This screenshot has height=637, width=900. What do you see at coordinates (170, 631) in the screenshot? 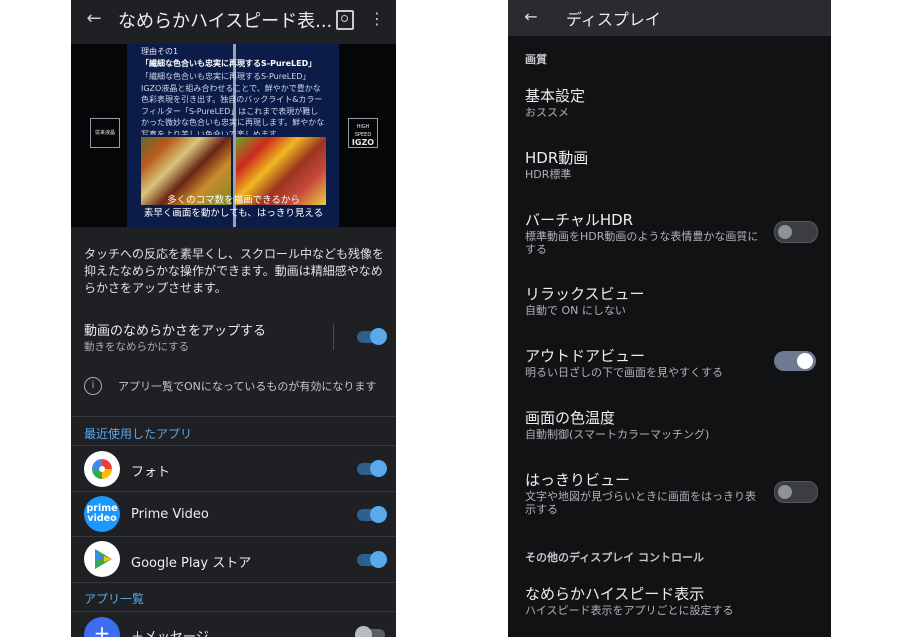
I see `app-name-plus-message: ＋メッセージ` at bounding box center [170, 631].